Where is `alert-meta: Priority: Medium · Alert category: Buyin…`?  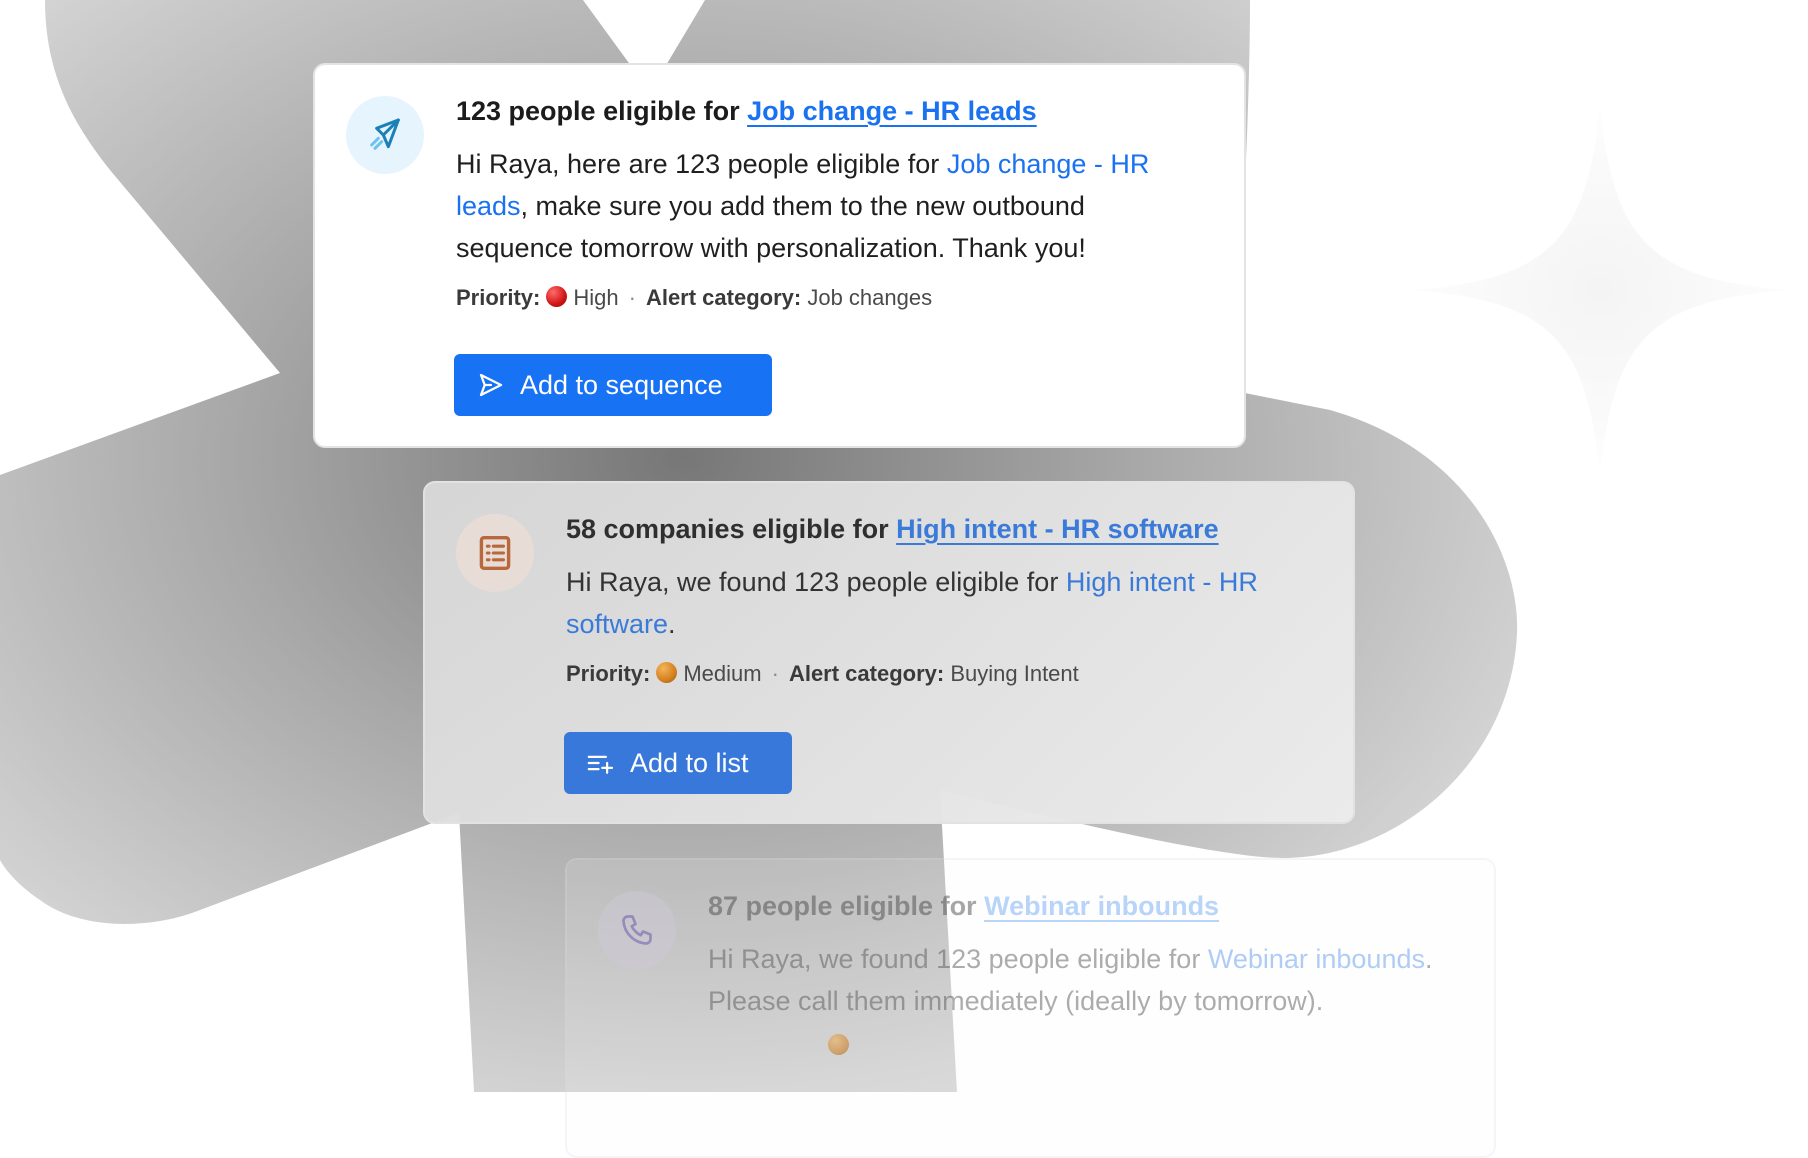
alert-meta: Priority: Medium · Alert category: Buyin… is located at coordinates (939, 674).